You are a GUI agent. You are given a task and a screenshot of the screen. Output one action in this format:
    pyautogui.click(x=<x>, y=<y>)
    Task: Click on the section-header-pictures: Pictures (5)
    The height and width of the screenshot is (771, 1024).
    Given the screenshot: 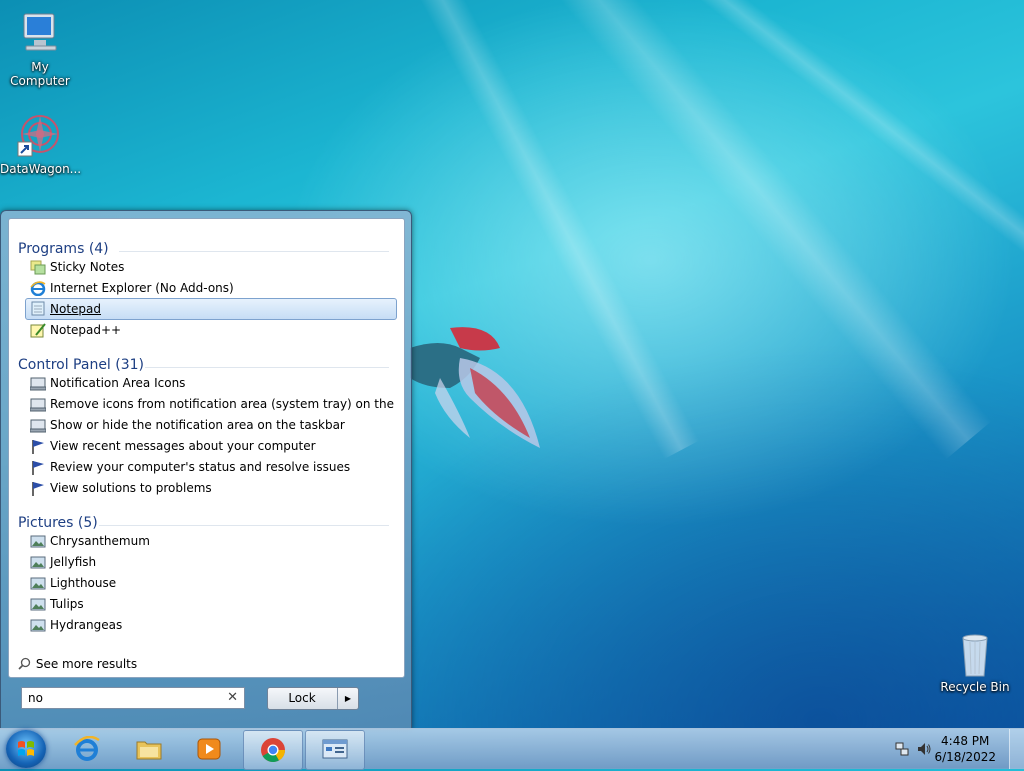 What is the action you would take?
    pyautogui.click(x=58, y=523)
    